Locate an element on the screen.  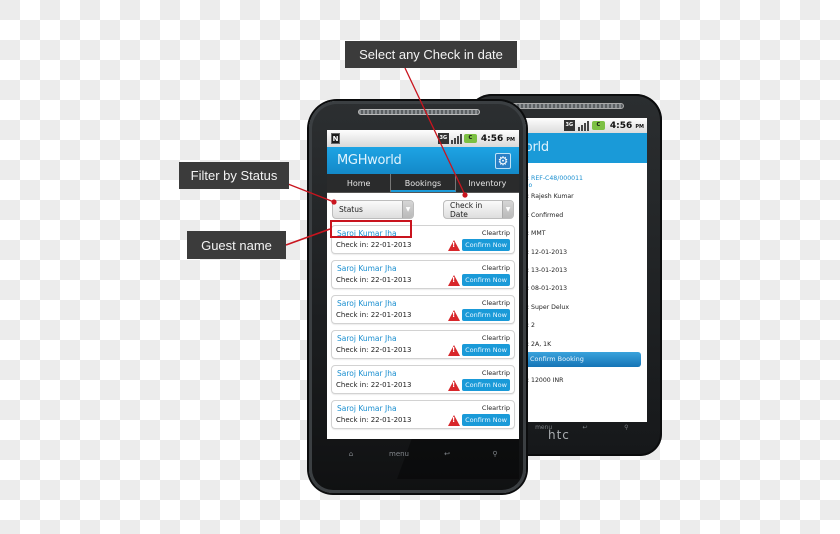
home-icon: ⌂ is located at coordinates (351, 454).